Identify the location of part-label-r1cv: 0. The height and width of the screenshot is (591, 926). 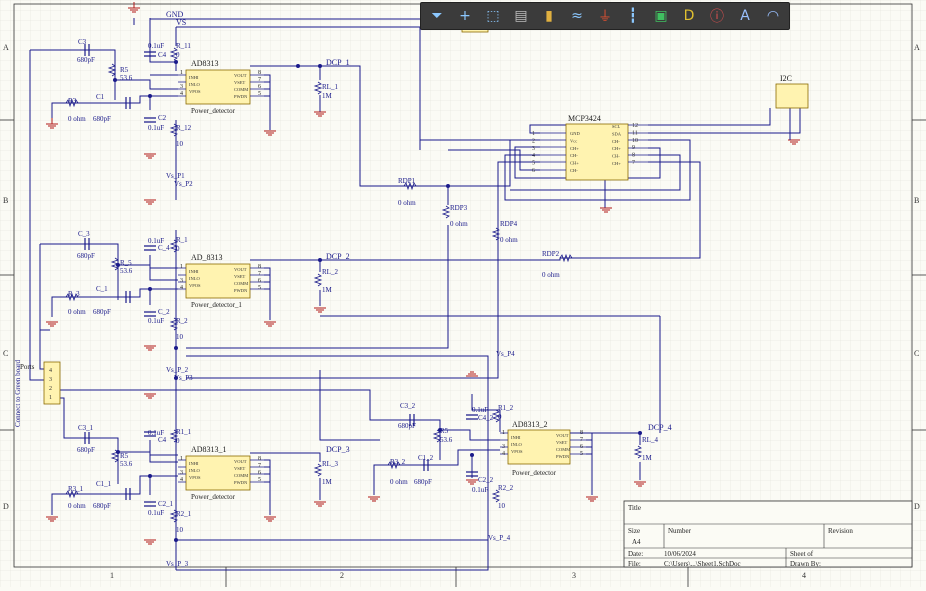
(178, 441).